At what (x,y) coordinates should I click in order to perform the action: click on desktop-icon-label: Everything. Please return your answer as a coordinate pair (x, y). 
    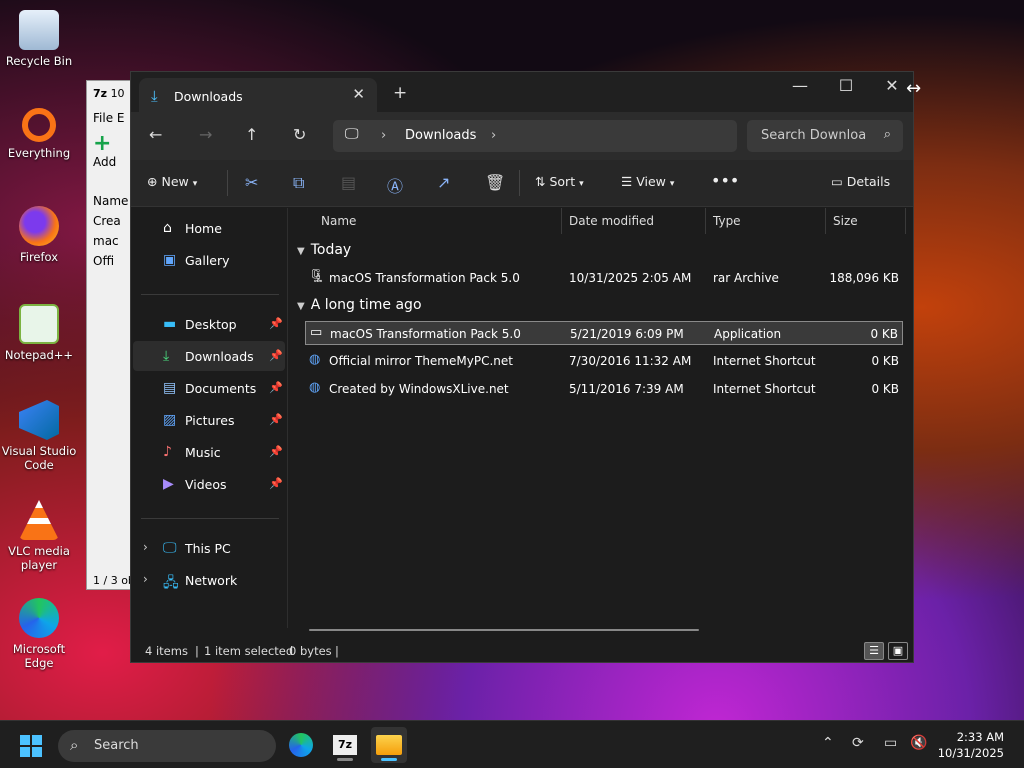
    Looking at the image, I should click on (39, 153).